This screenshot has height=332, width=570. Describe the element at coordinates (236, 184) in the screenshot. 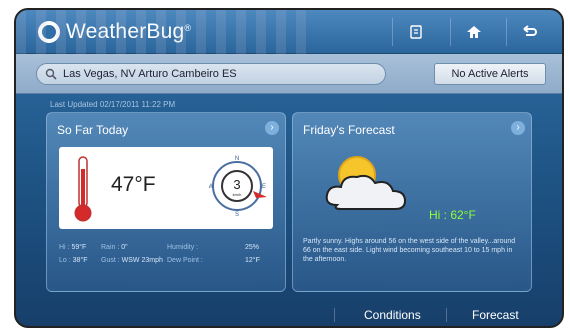

I see `wind-speed-value: 3` at that location.